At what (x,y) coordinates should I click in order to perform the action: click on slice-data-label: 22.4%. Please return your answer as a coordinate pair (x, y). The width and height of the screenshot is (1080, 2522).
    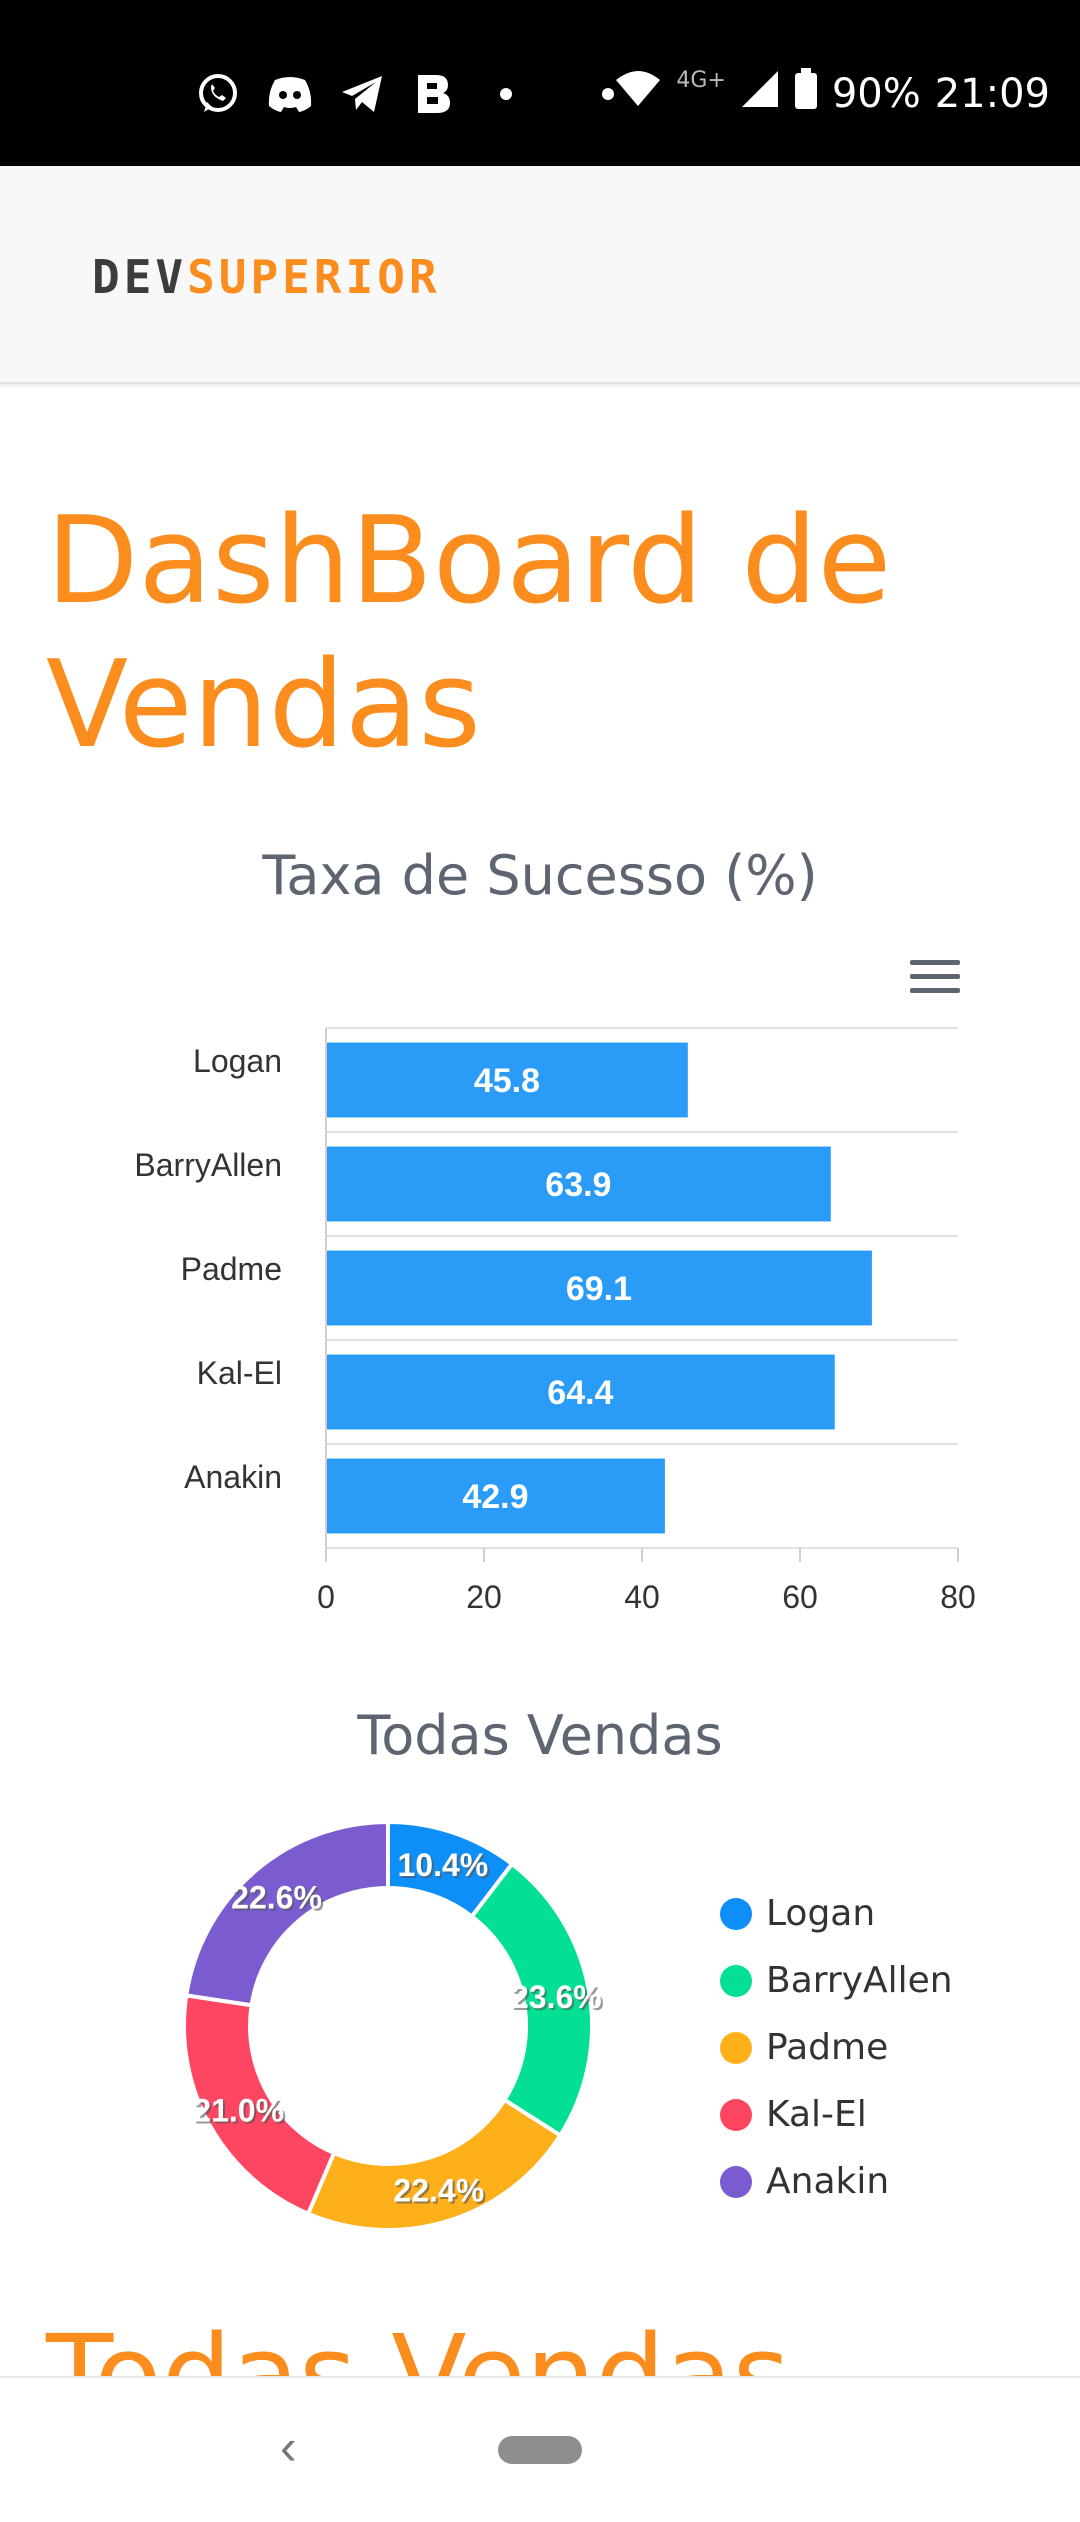
    Looking at the image, I should click on (438, 2190).